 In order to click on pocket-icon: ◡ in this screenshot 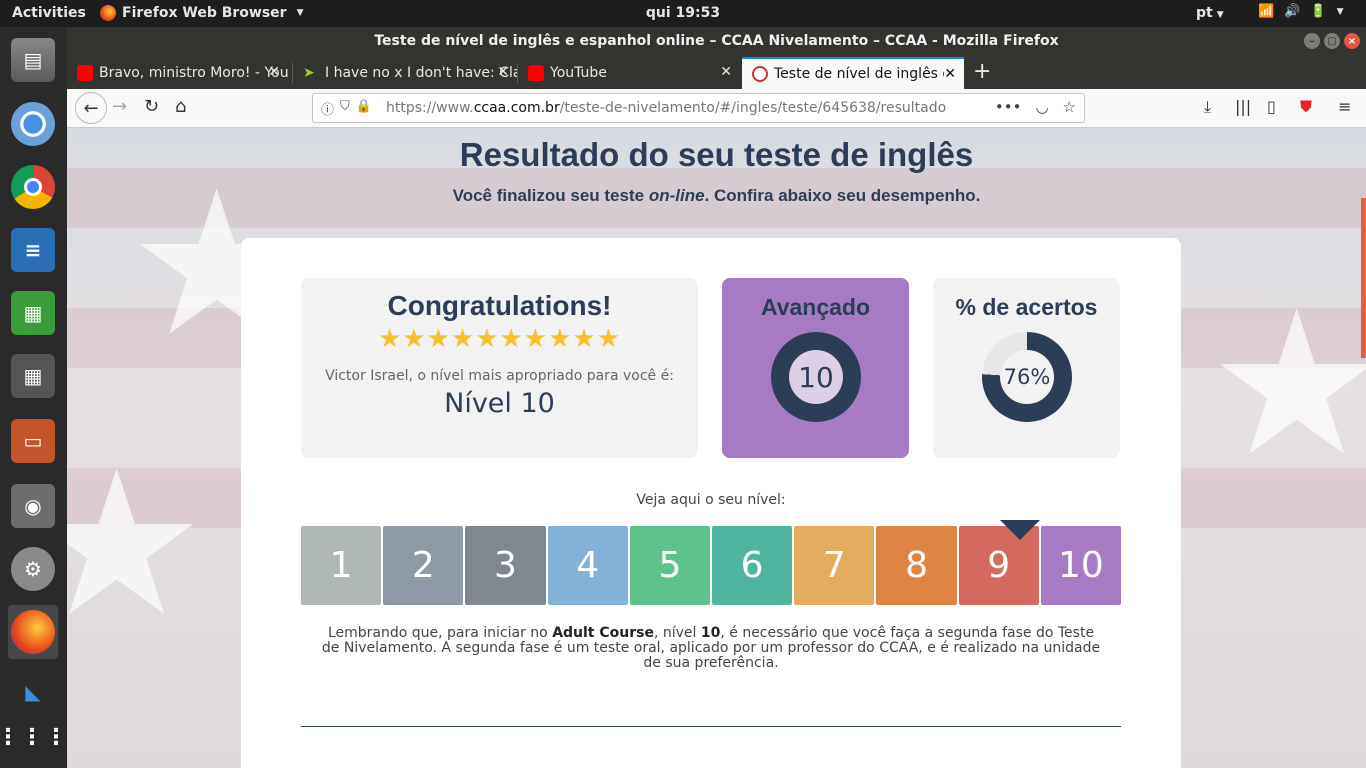, I will do `click(1041, 107)`.